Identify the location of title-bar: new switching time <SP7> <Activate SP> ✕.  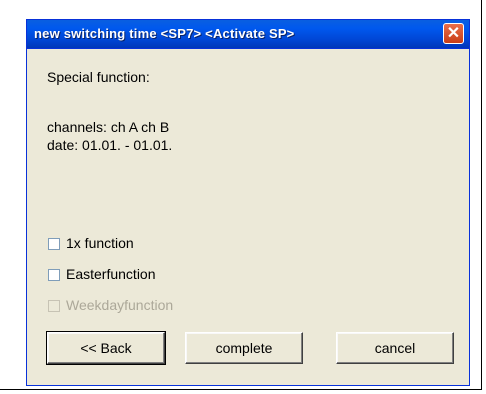
(248, 34).